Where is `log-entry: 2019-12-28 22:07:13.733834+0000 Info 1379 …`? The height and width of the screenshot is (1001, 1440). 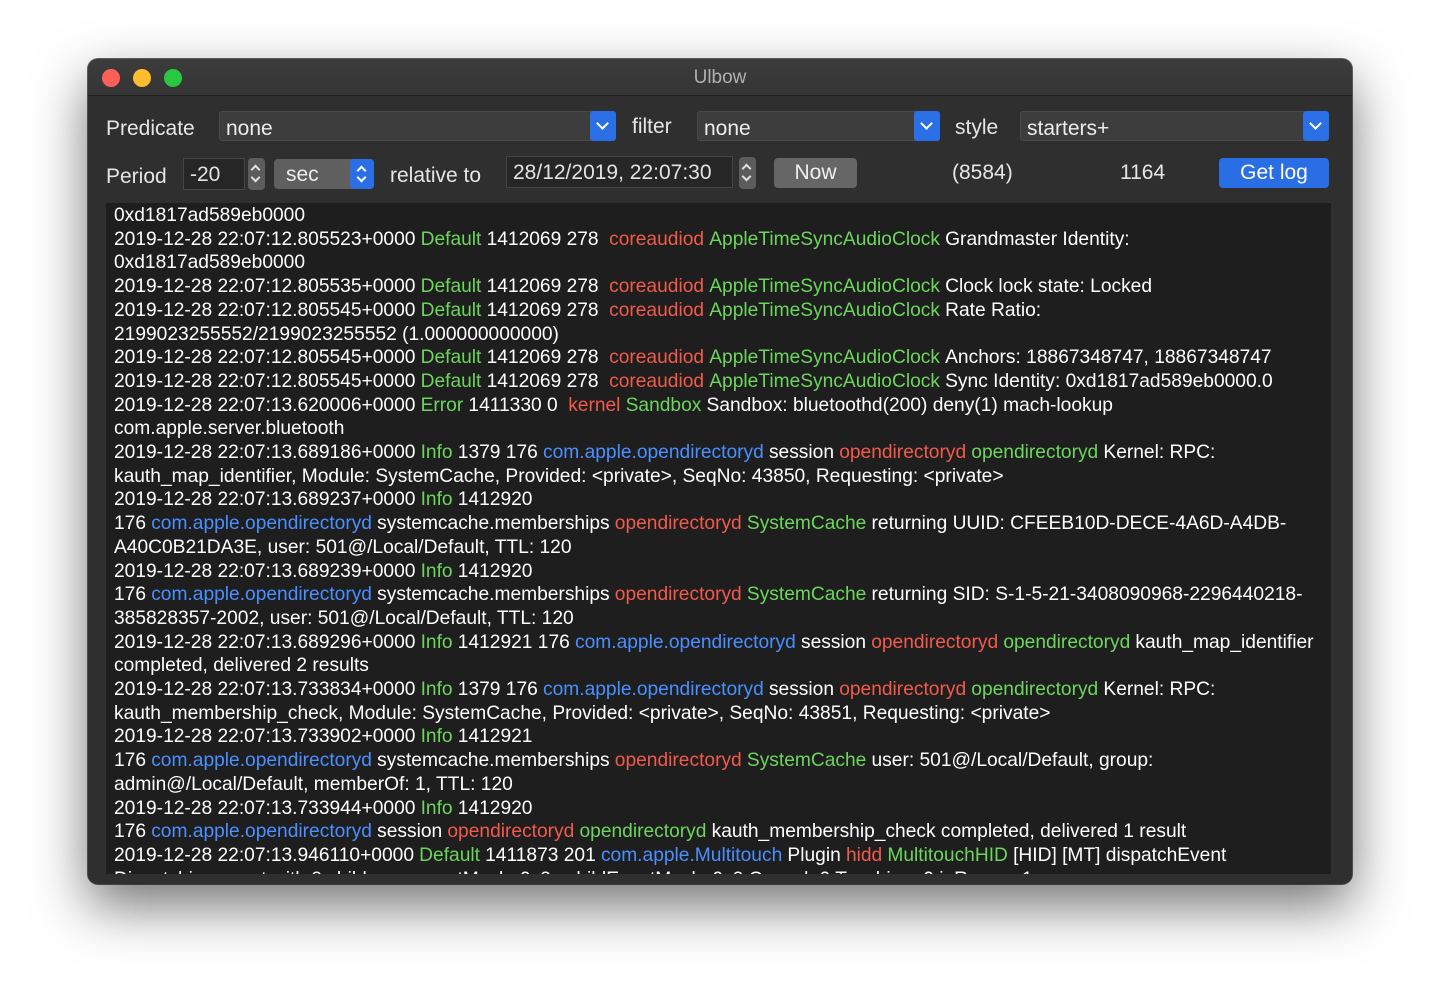
log-entry: 2019-12-28 22:07:13.733834+0000 Info 1379 … is located at coordinates (718, 701).